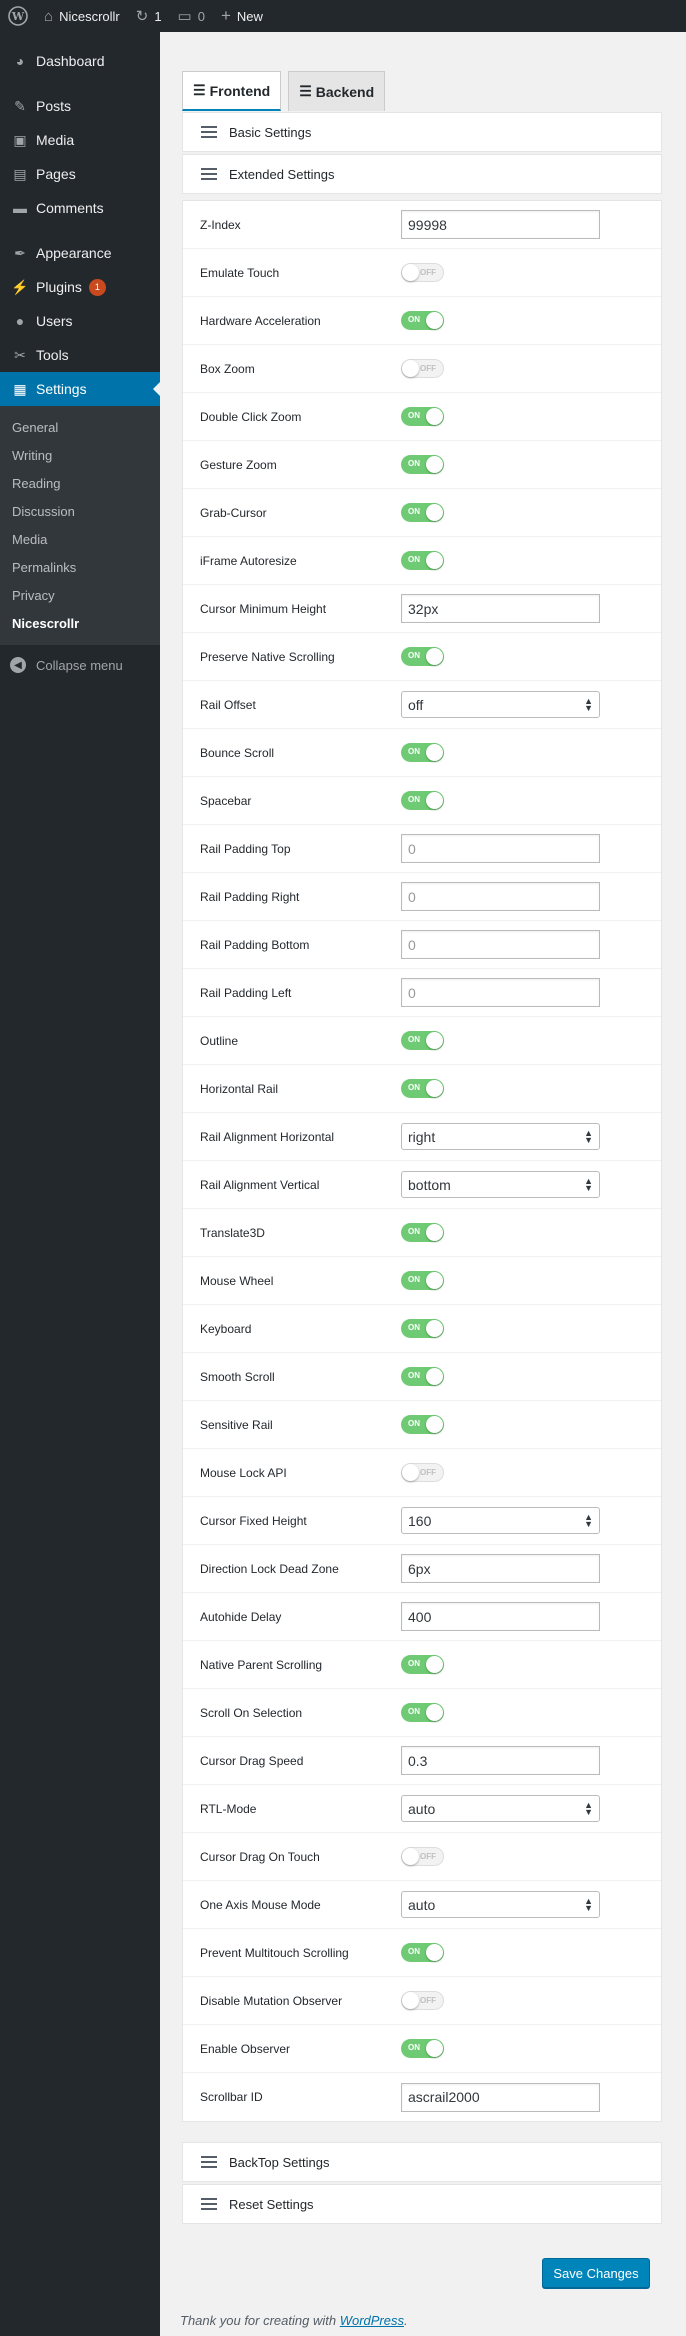 The image size is (686, 2336). Describe the element at coordinates (500, 1568) in the screenshot. I see `direction-lock-dead-zone-input` at that location.